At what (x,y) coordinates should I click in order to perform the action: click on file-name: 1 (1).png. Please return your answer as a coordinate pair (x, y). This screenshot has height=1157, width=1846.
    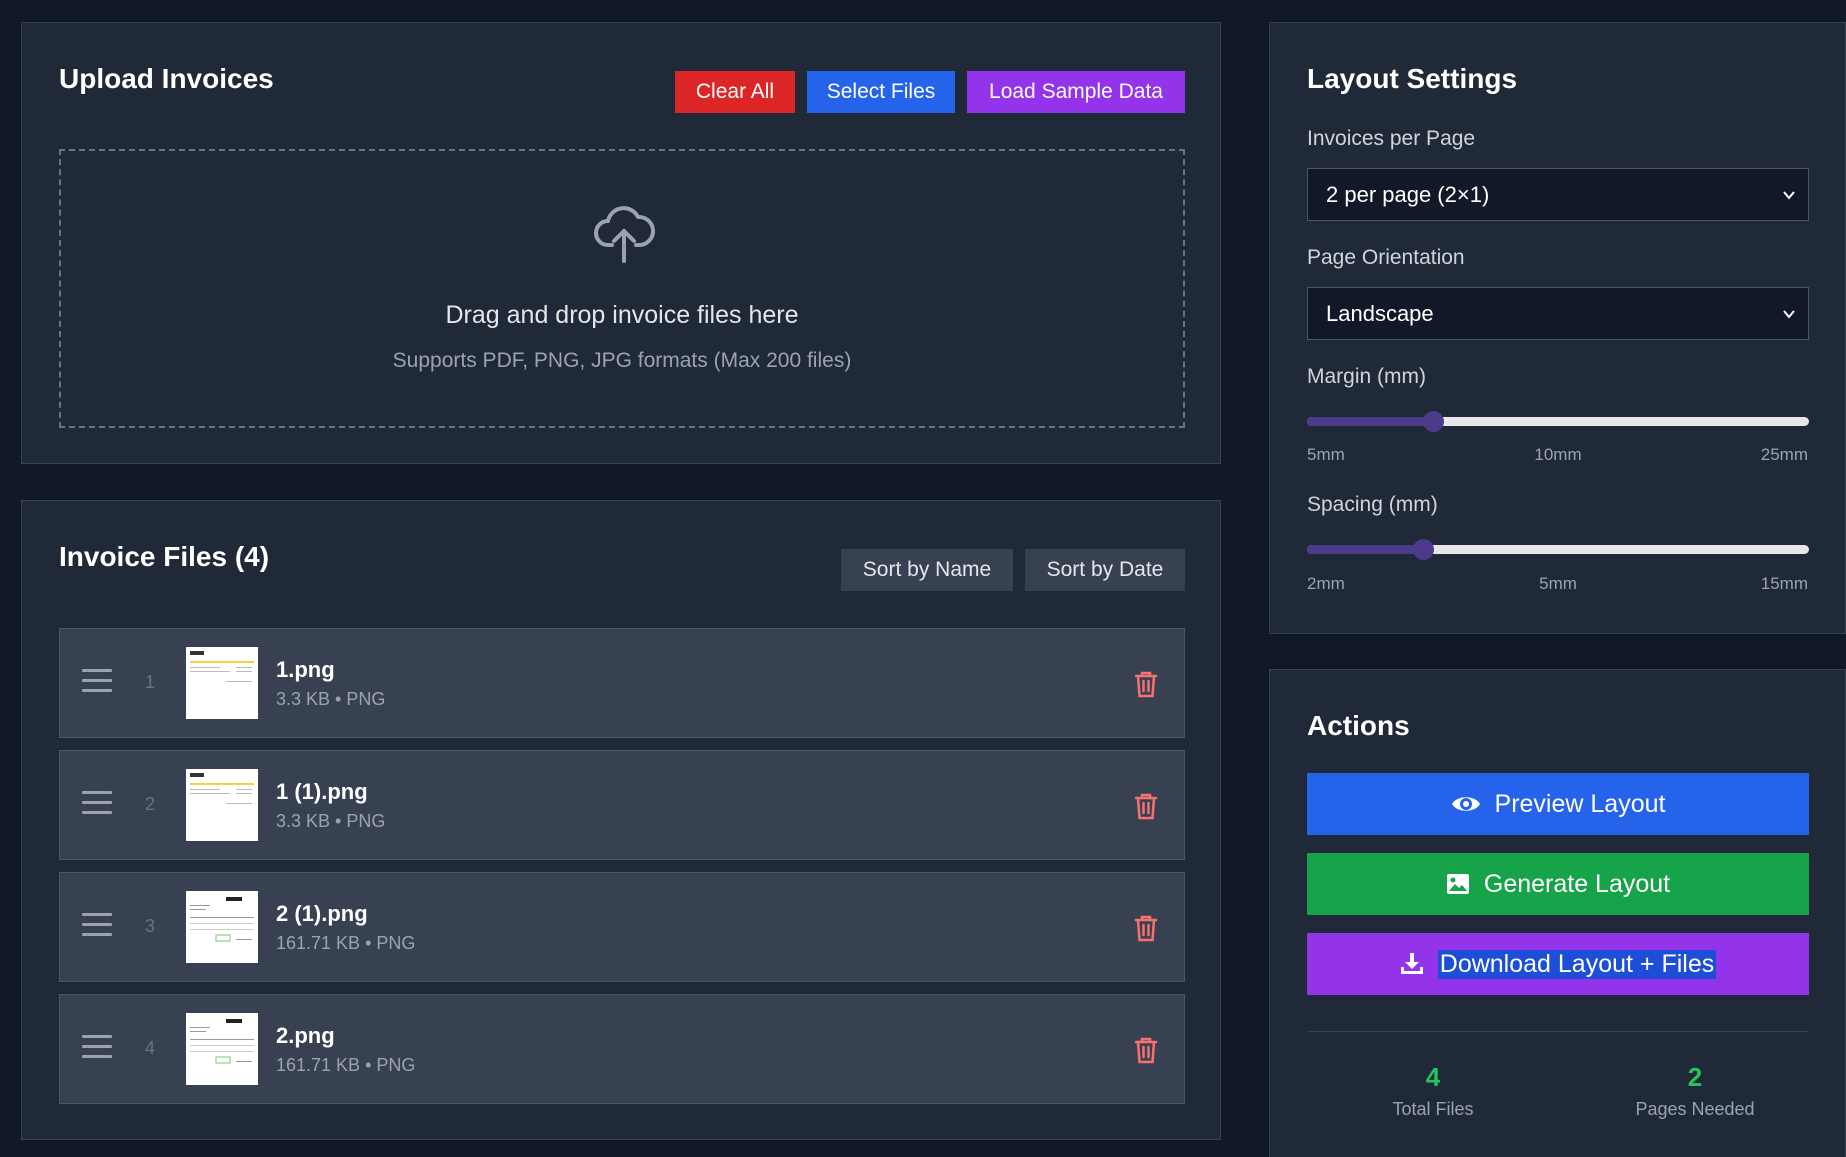
    Looking at the image, I should click on (322, 791).